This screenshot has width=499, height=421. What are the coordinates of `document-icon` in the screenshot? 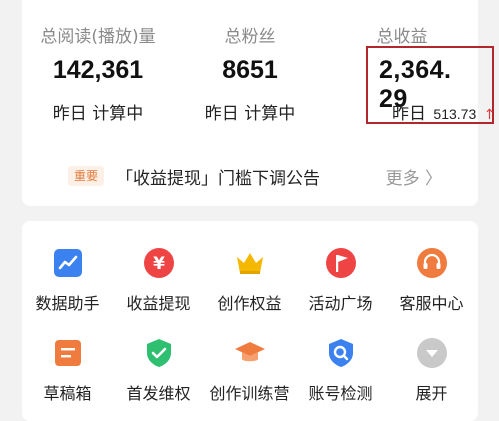 It's located at (68, 353).